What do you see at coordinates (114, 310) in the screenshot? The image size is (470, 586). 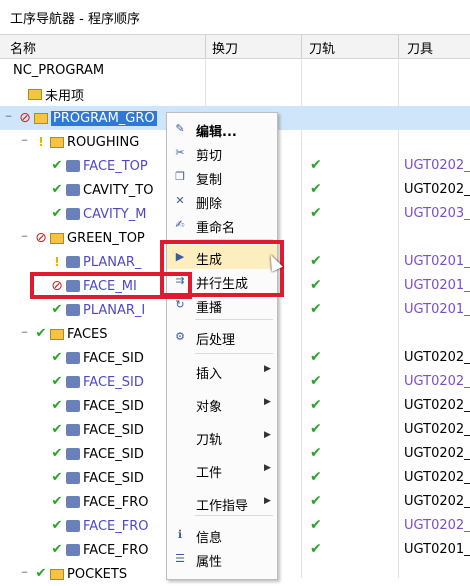 I see `row-name-label: PLANAR_I` at bounding box center [114, 310].